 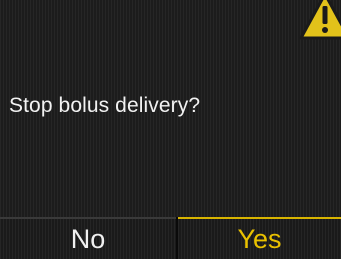 What do you see at coordinates (177, 238) in the screenshot?
I see `softkey-divider` at bounding box center [177, 238].